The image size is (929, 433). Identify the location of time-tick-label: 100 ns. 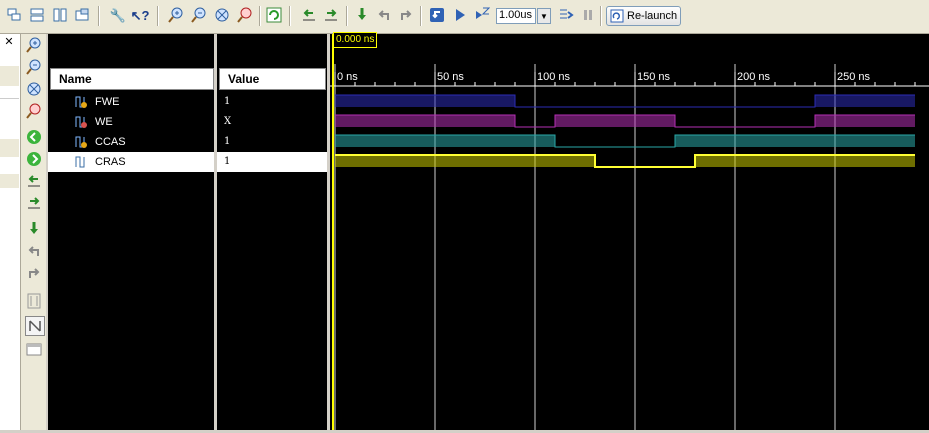
(554, 77).